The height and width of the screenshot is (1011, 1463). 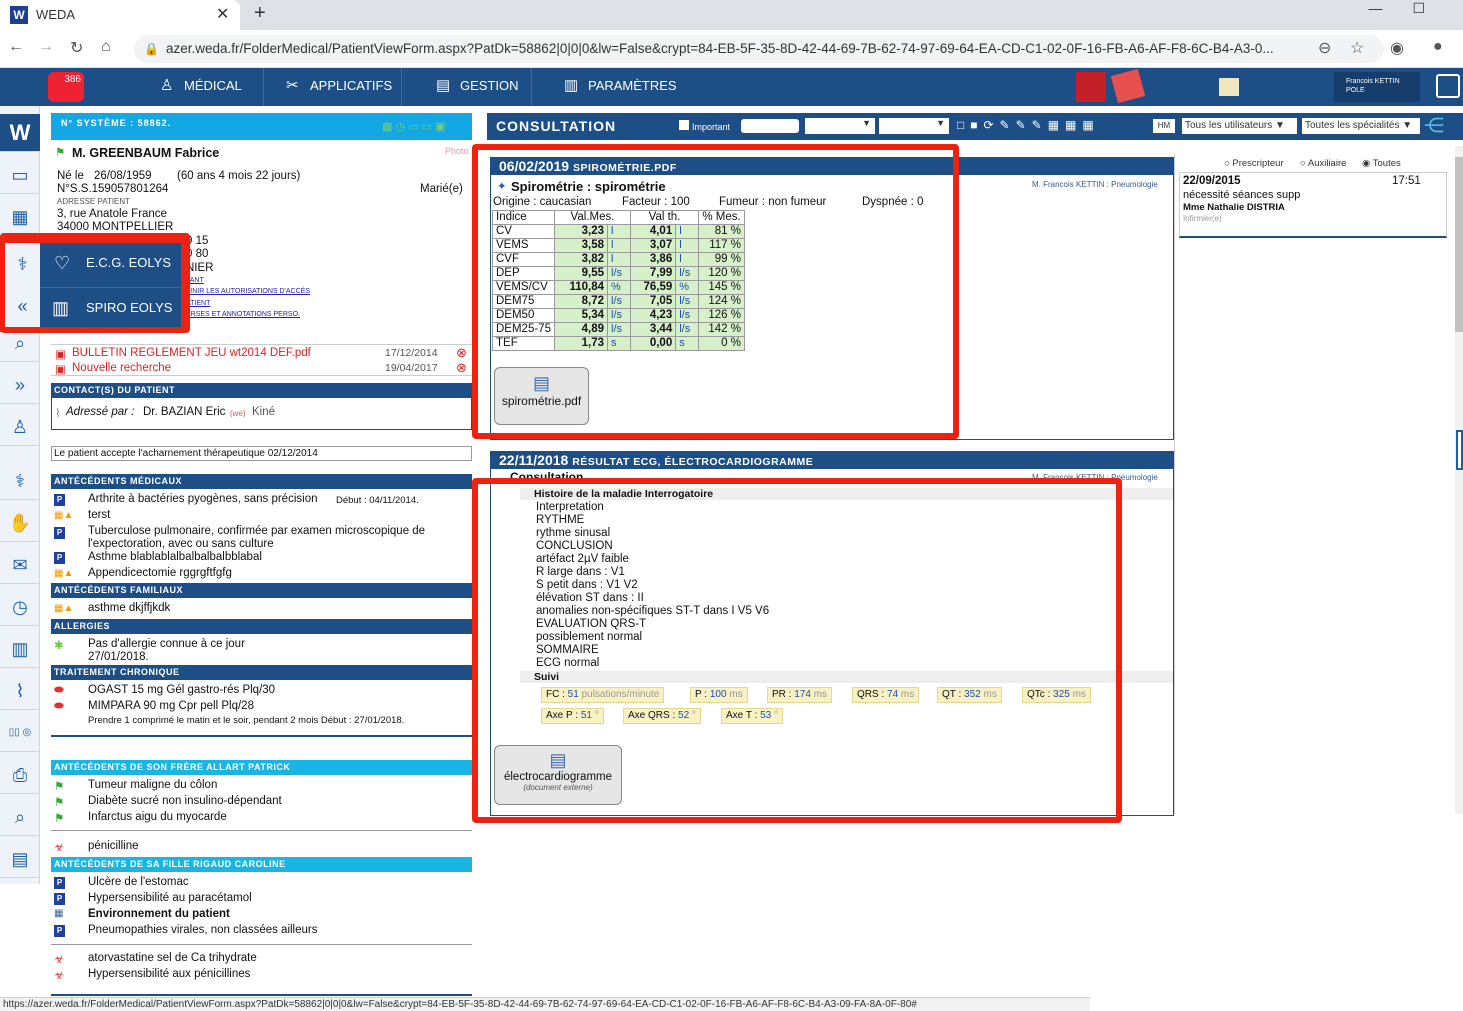 I want to click on vidal-icon, so click(x=1091, y=87).